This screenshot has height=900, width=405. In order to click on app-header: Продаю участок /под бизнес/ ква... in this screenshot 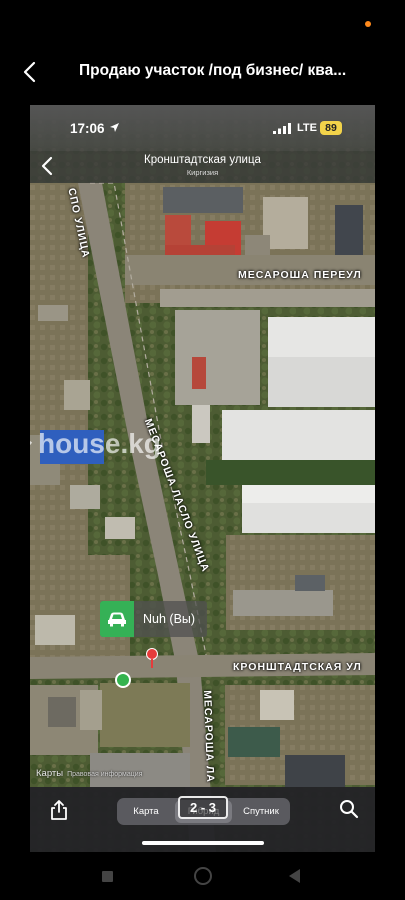, I will do `click(202, 72)`.